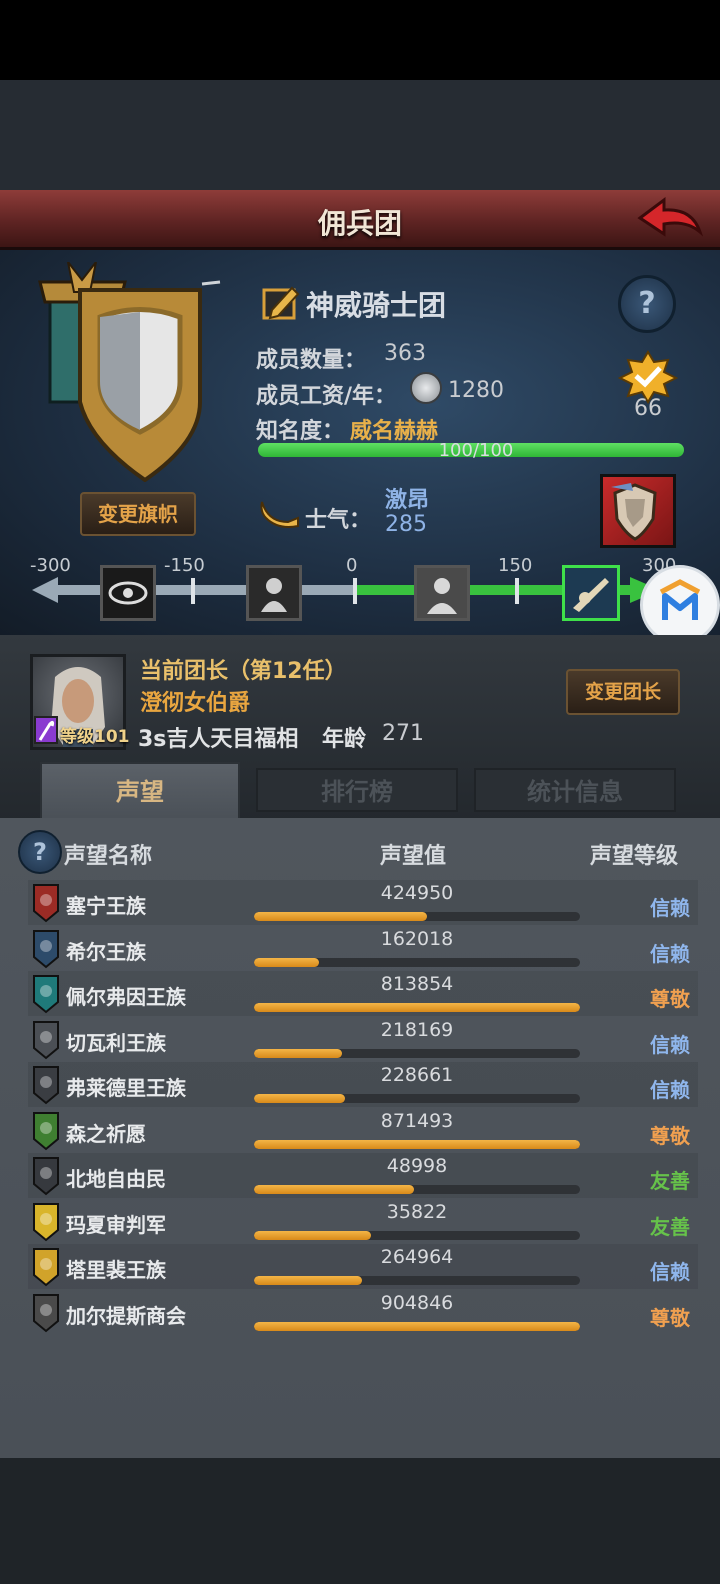 This screenshot has height=1584, width=720. I want to click on morale-state-eye-icon, so click(128, 593).